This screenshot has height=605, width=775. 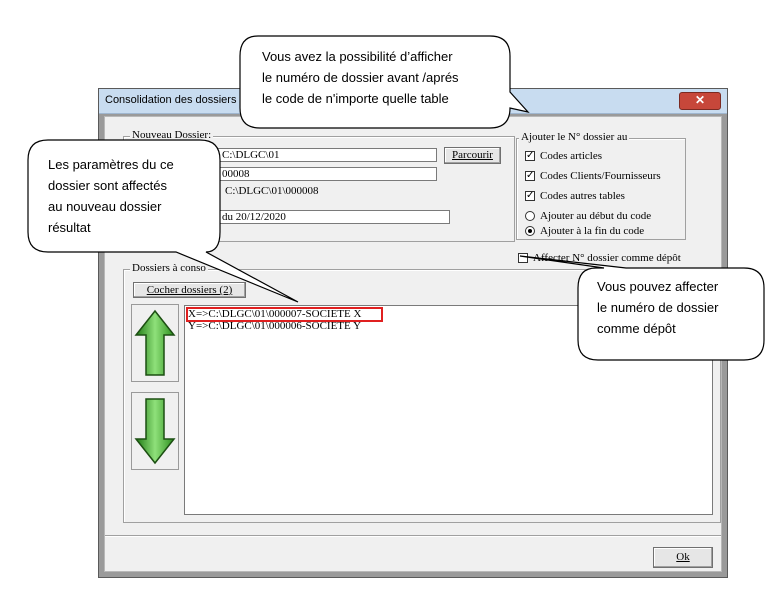 I want to click on callout-line: le numéro de dossier, so click(x=658, y=307).